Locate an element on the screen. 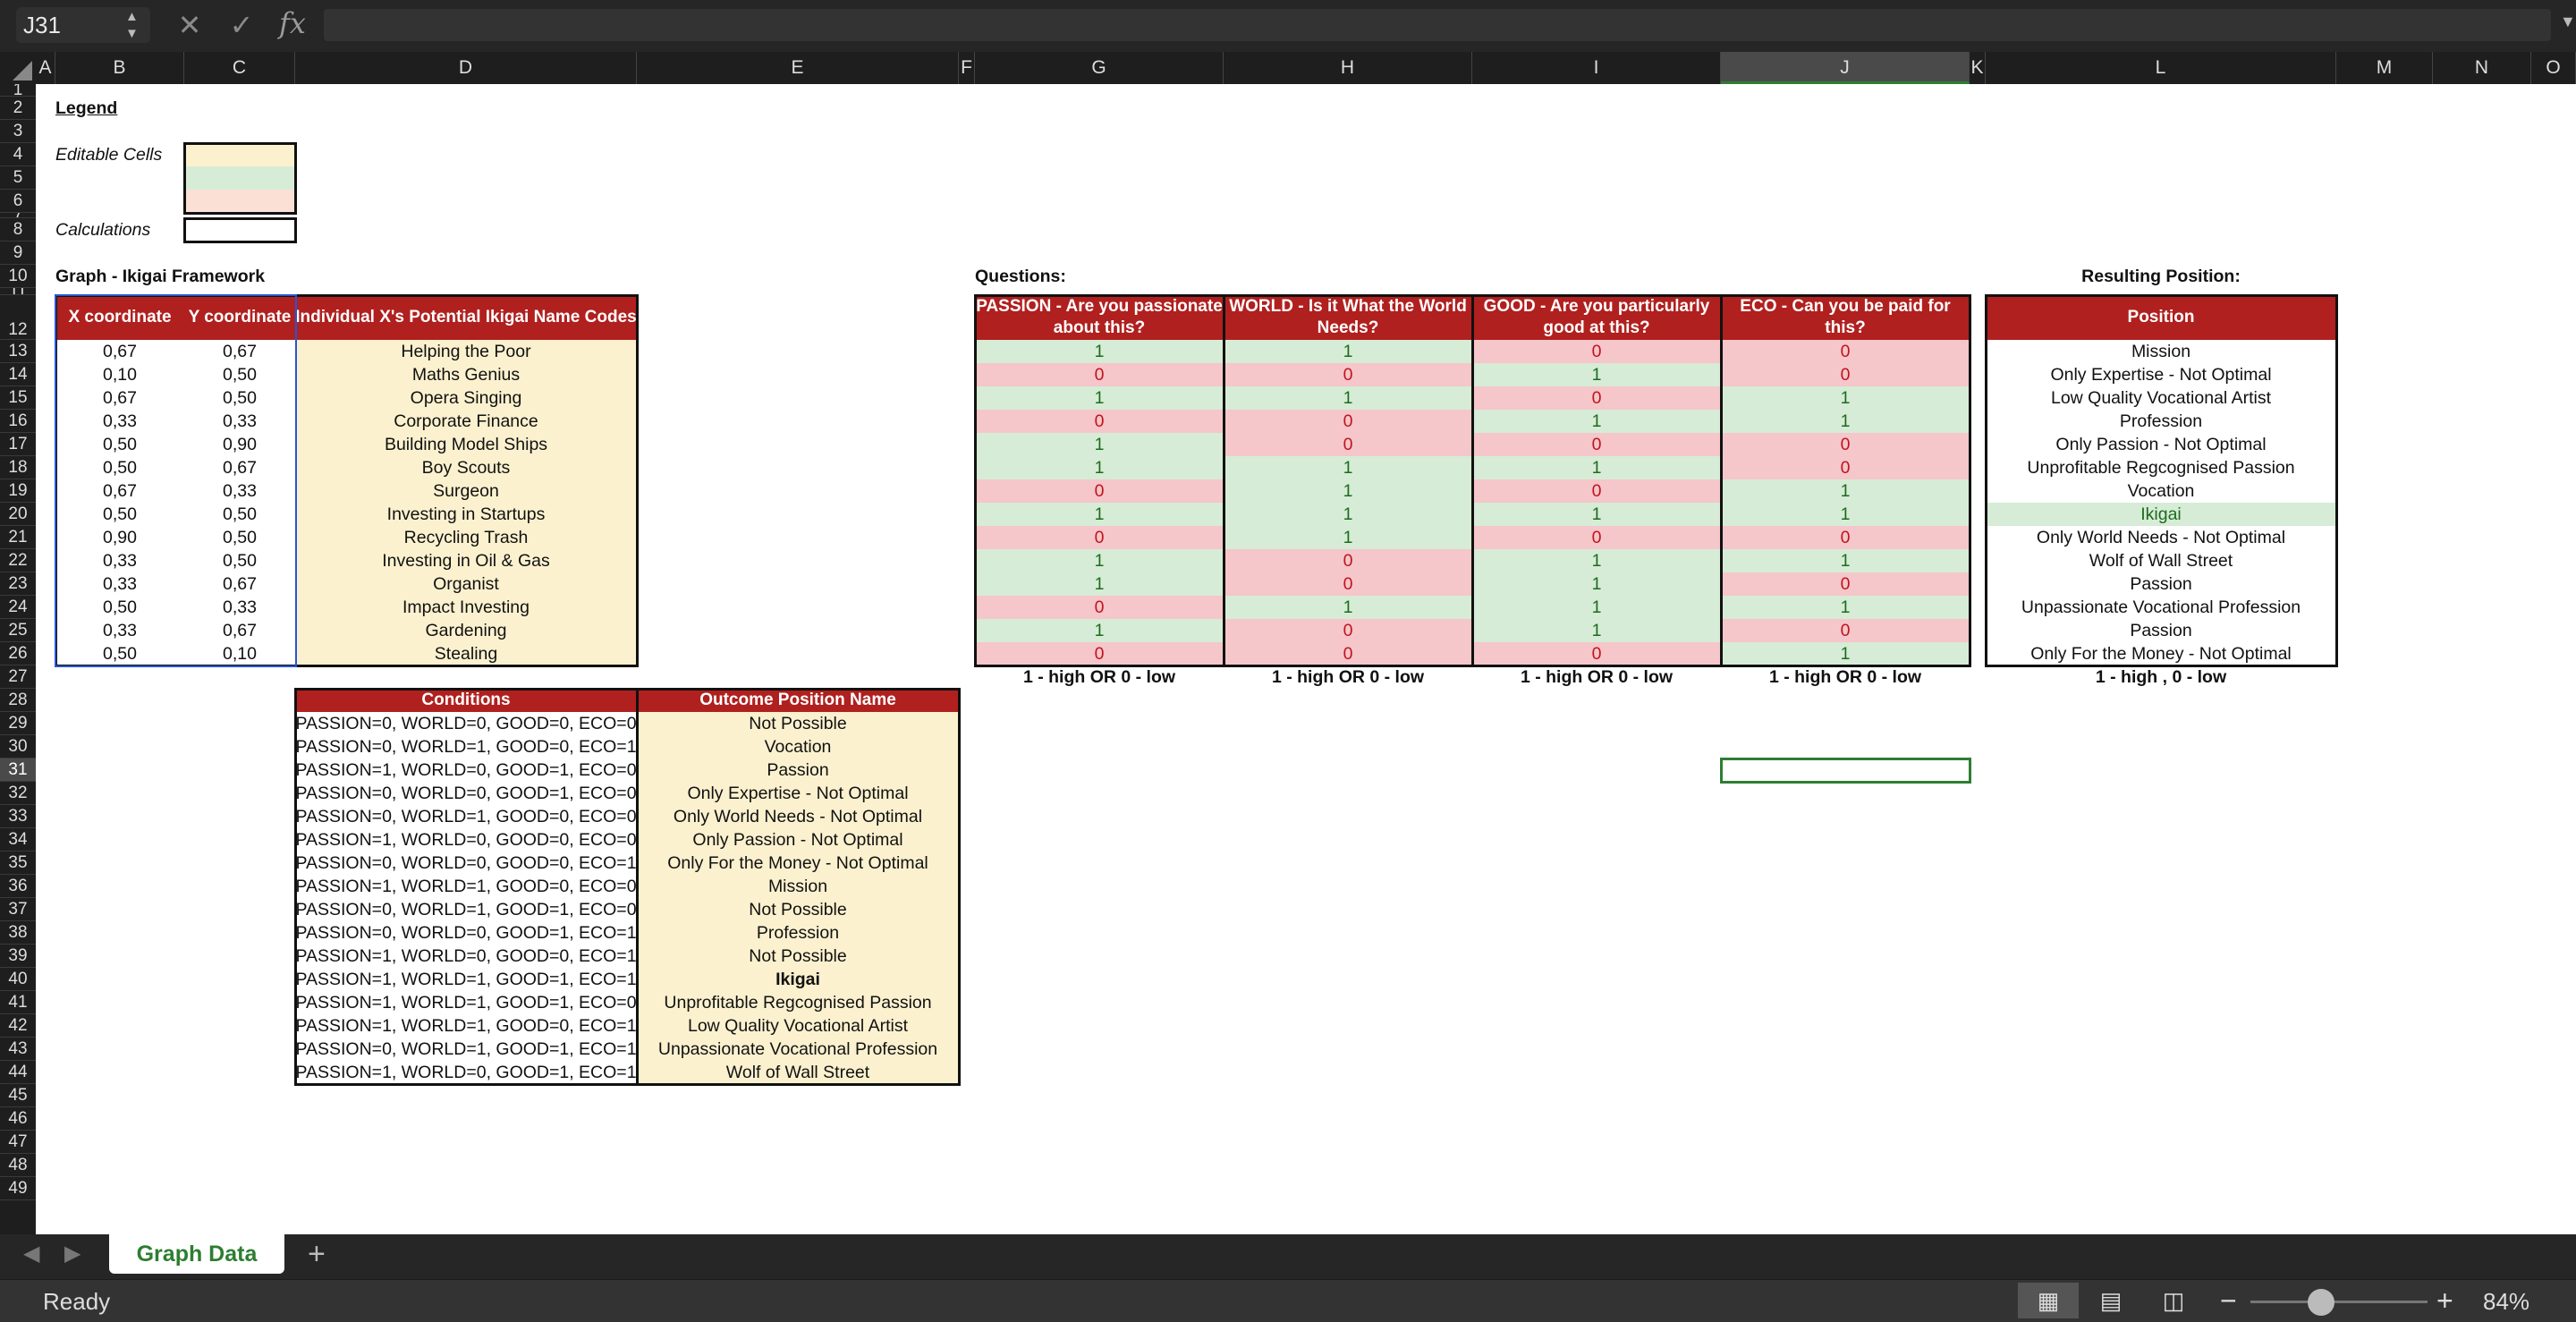 The image size is (2576, 1322). result-title: Resulting Position: is located at coordinates (2161, 276).